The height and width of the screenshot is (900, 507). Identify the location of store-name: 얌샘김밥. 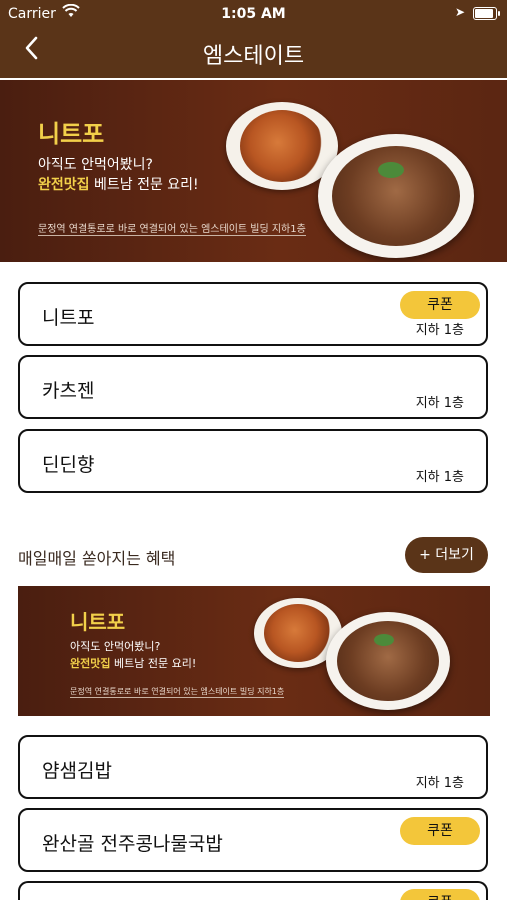
(77, 771).